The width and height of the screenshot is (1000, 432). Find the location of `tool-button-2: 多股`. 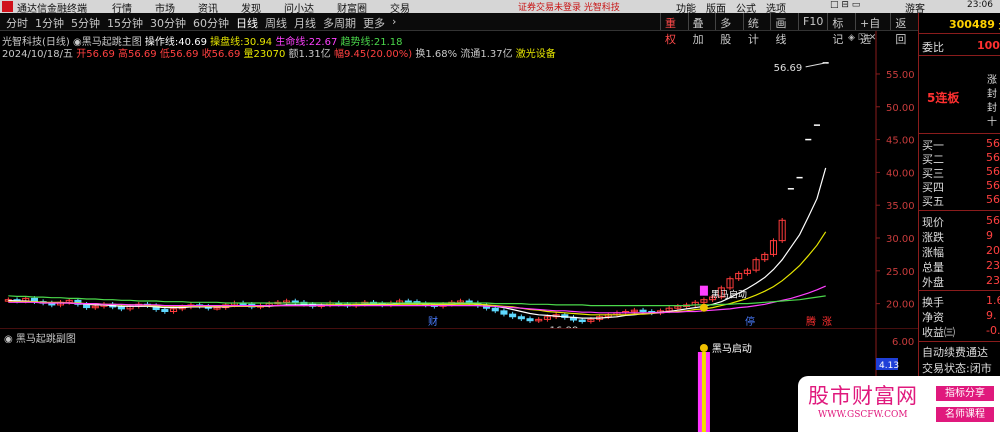

tool-button-2: 多股 is located at coordinates (729, 29).